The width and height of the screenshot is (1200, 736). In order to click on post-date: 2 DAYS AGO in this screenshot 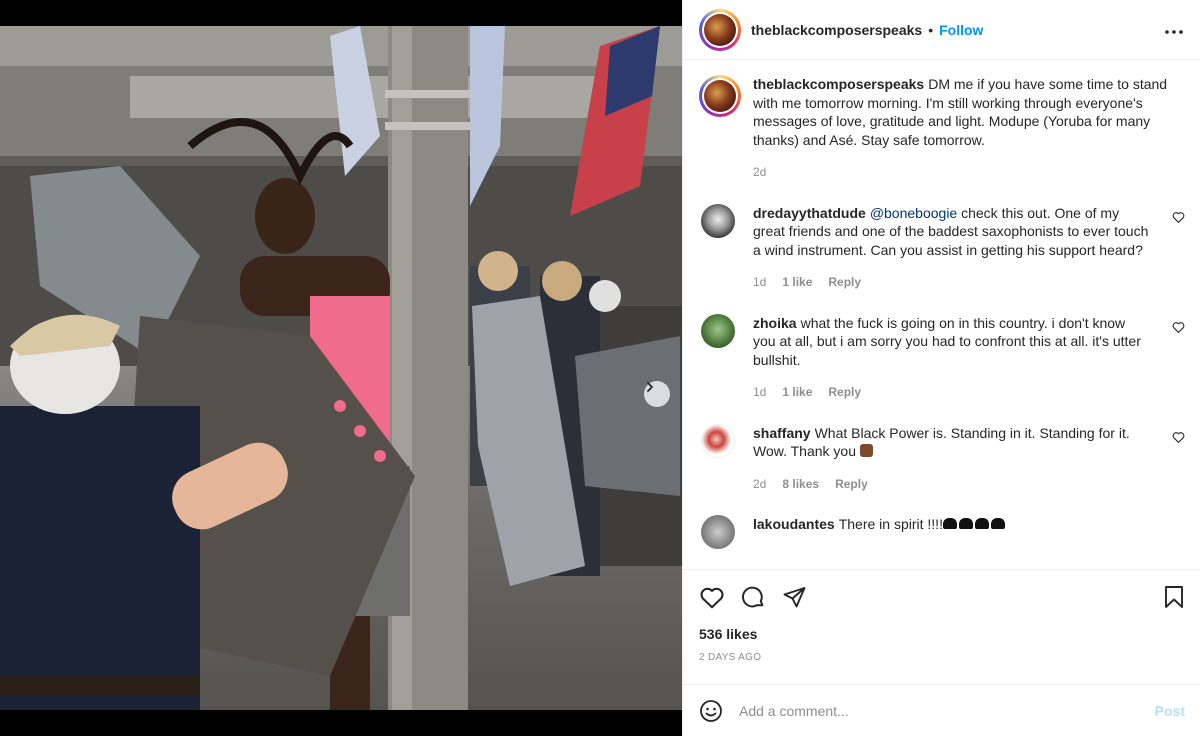, I will do `click(942, 657)`.